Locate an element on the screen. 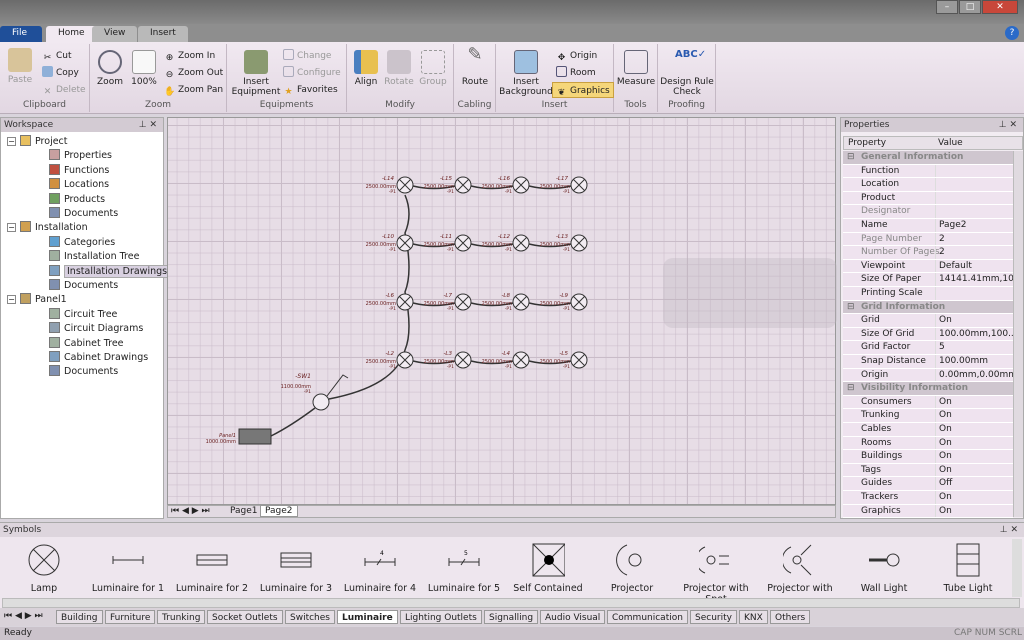 Image resolution: width=1024 pixels, height=640 pixels. tree-item: − Project is located at coordinates (37, 141).